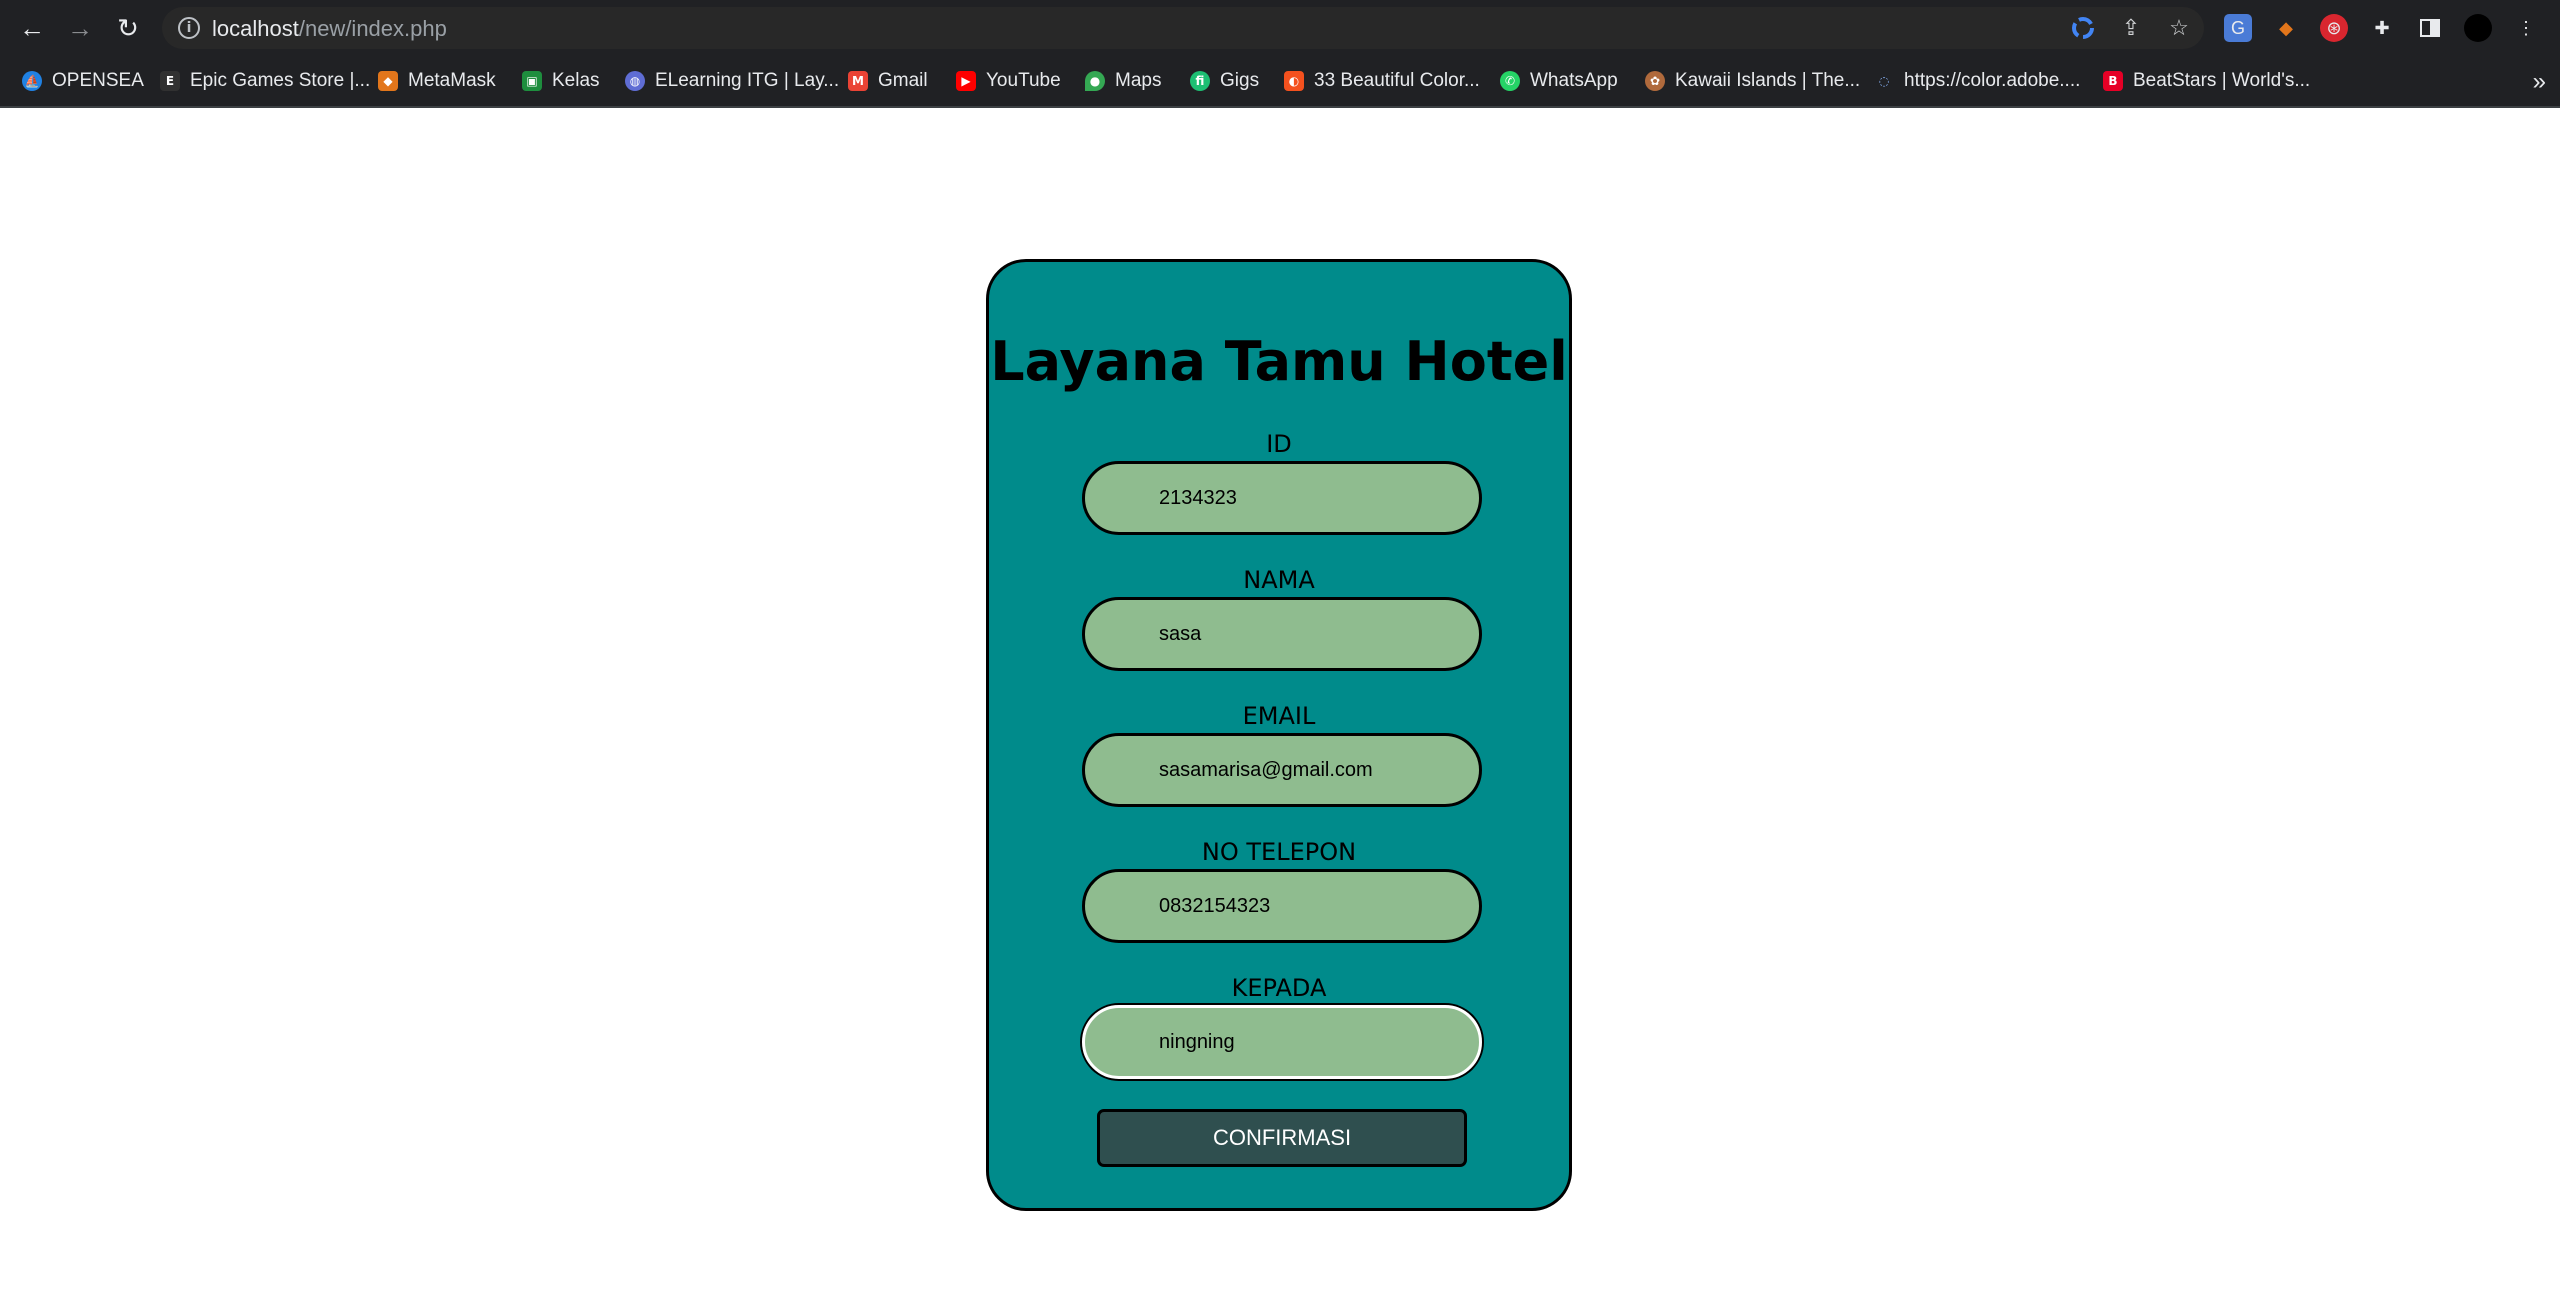  What do you see at coordinates (2238, 28) in the screenshot?
I see `translate-extension-icon: G` at bounding box center [2238, 28].